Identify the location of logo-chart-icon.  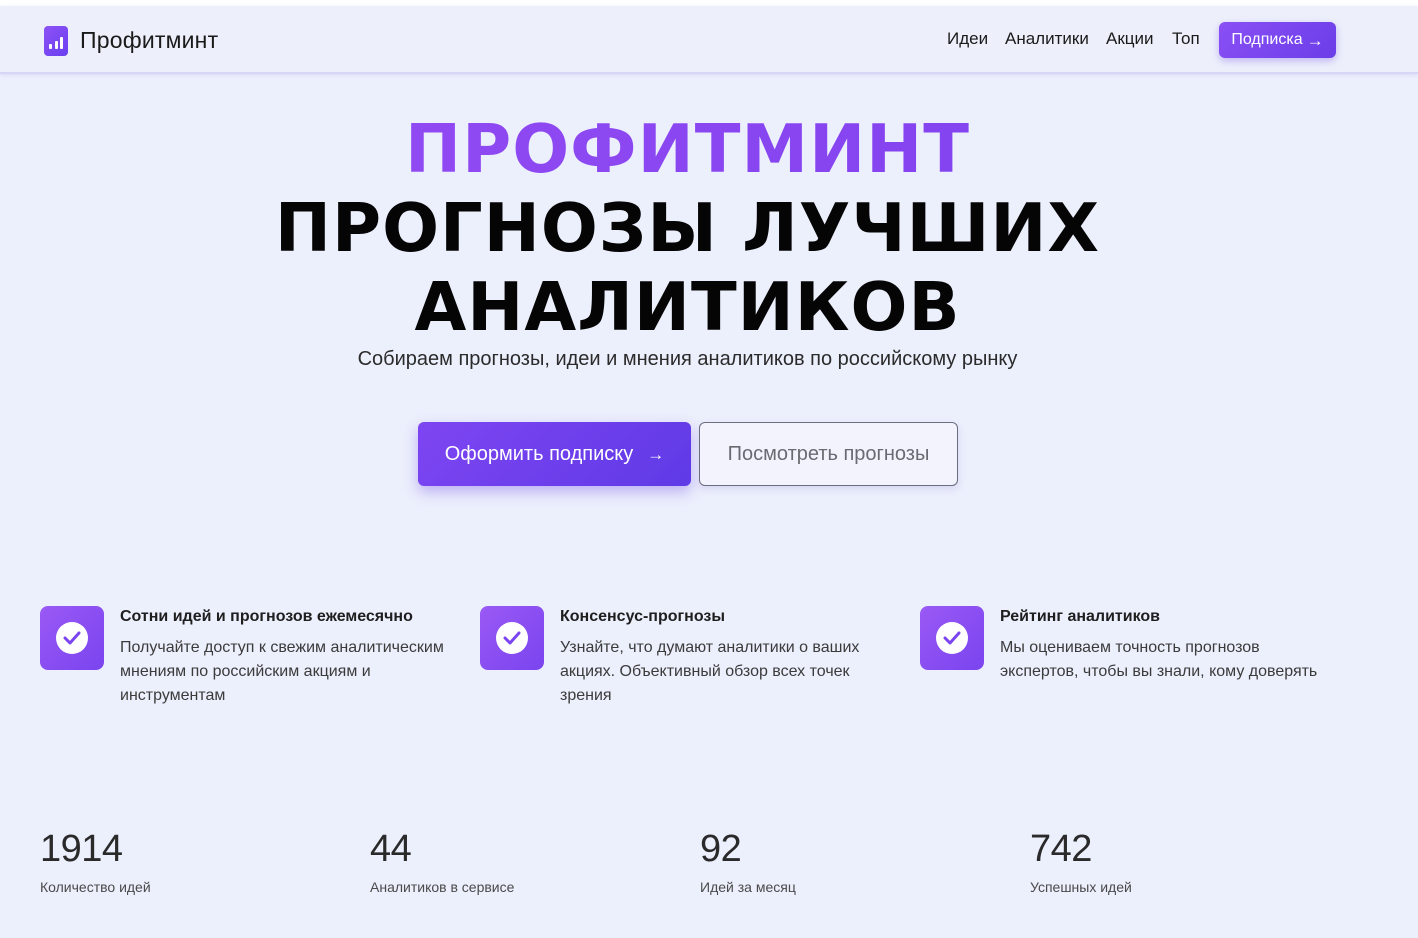
(56, 41).